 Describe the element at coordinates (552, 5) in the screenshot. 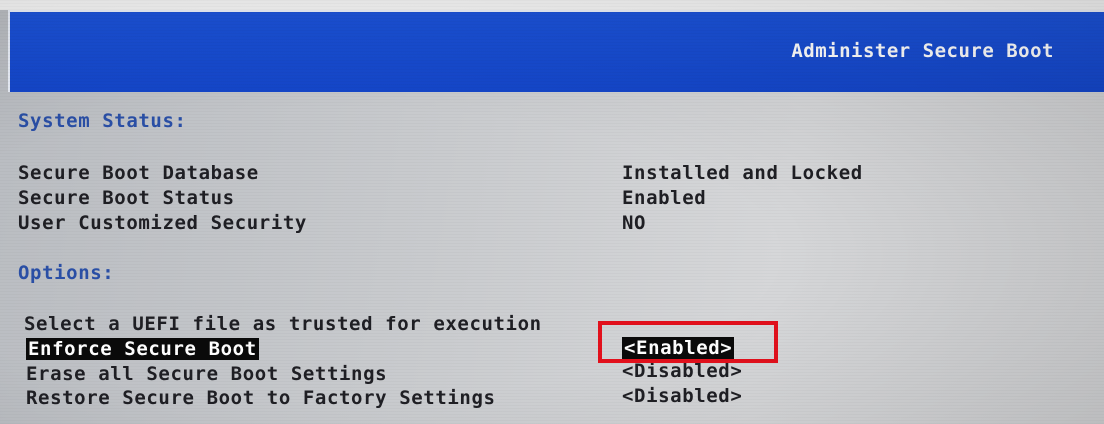

I see `screen-top-edge` at that location.